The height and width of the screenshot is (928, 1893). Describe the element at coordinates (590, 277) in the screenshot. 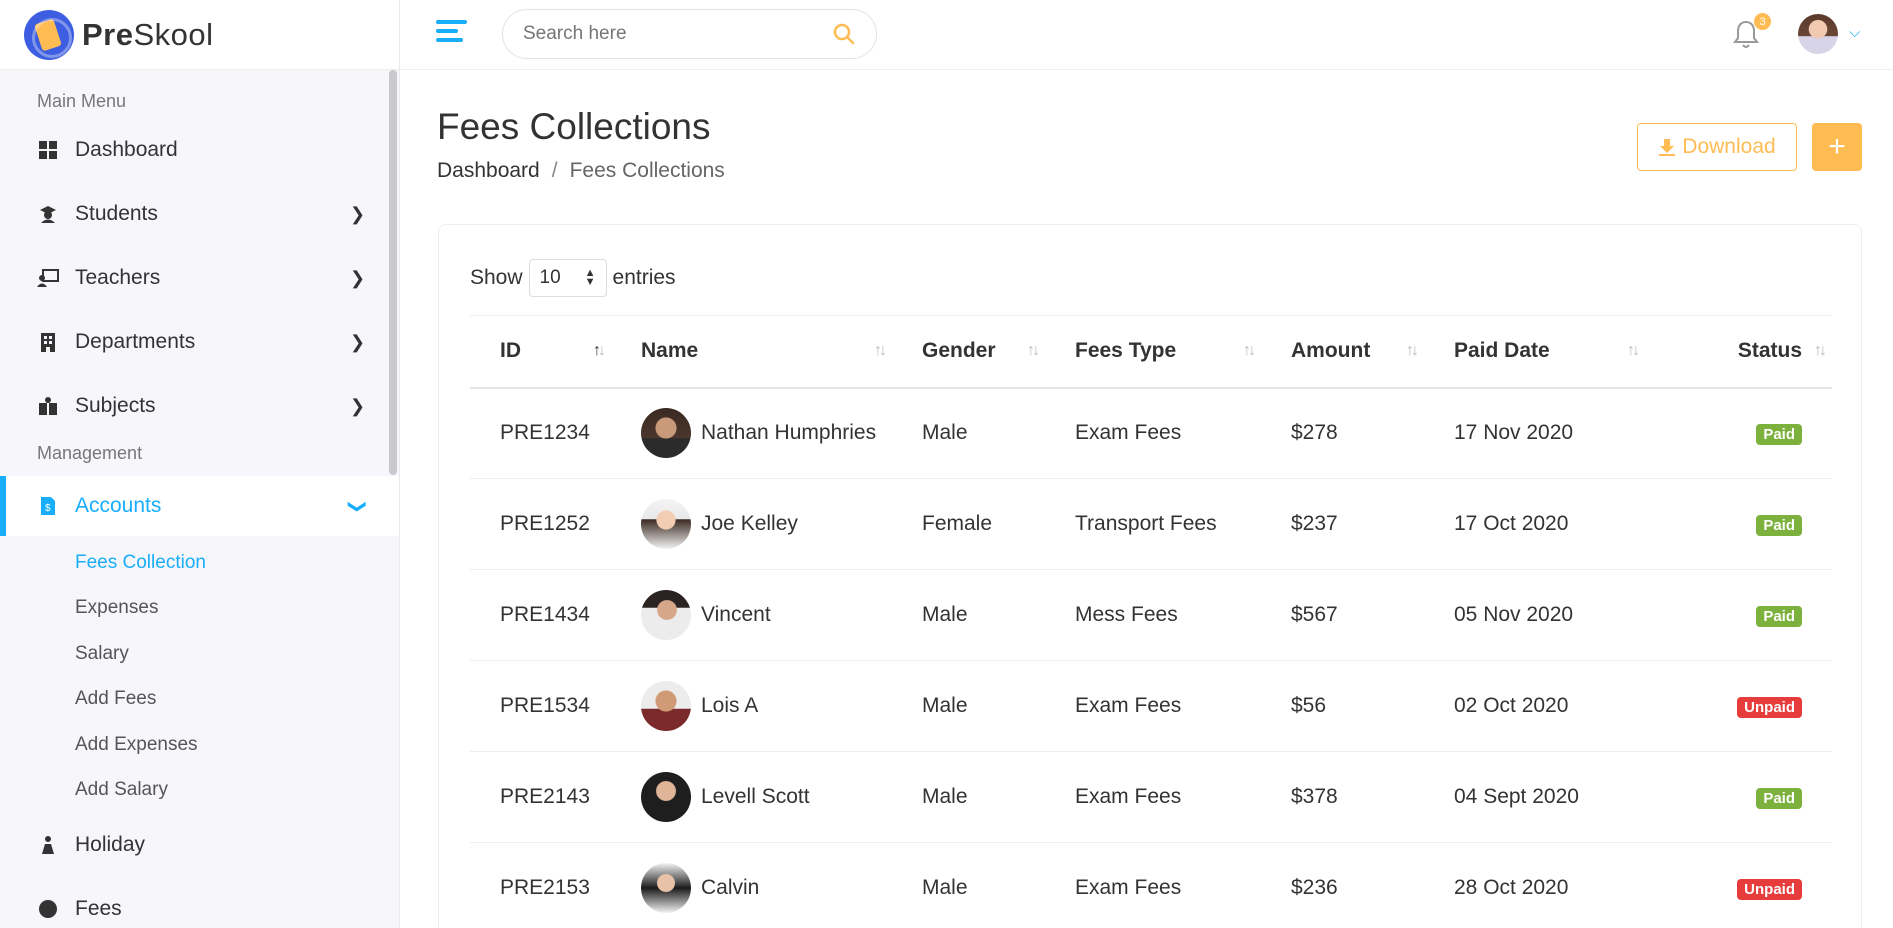

I see `select-arrows-icon: ▲ ▼` at that location.